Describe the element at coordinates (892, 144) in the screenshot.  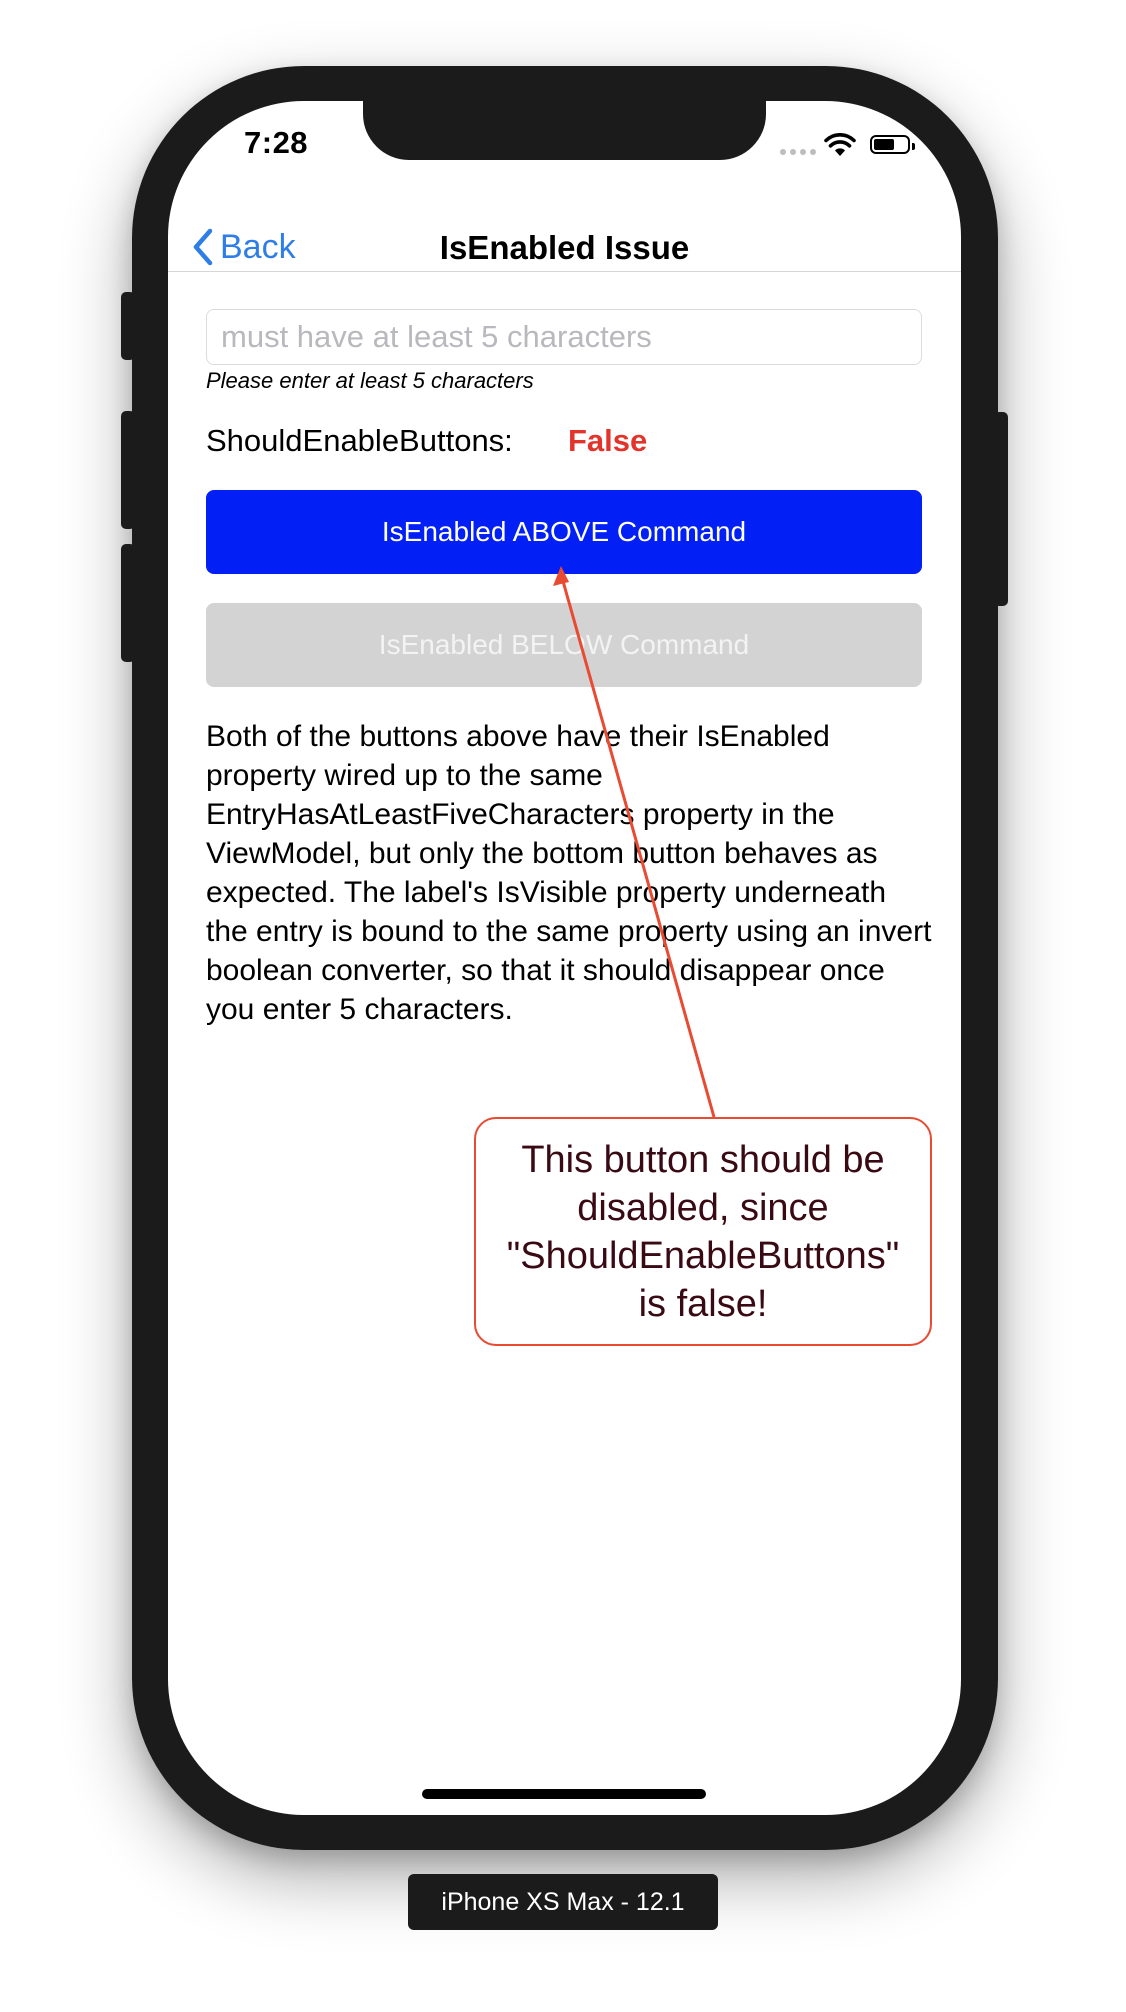
I see `battery-icon` at that location.